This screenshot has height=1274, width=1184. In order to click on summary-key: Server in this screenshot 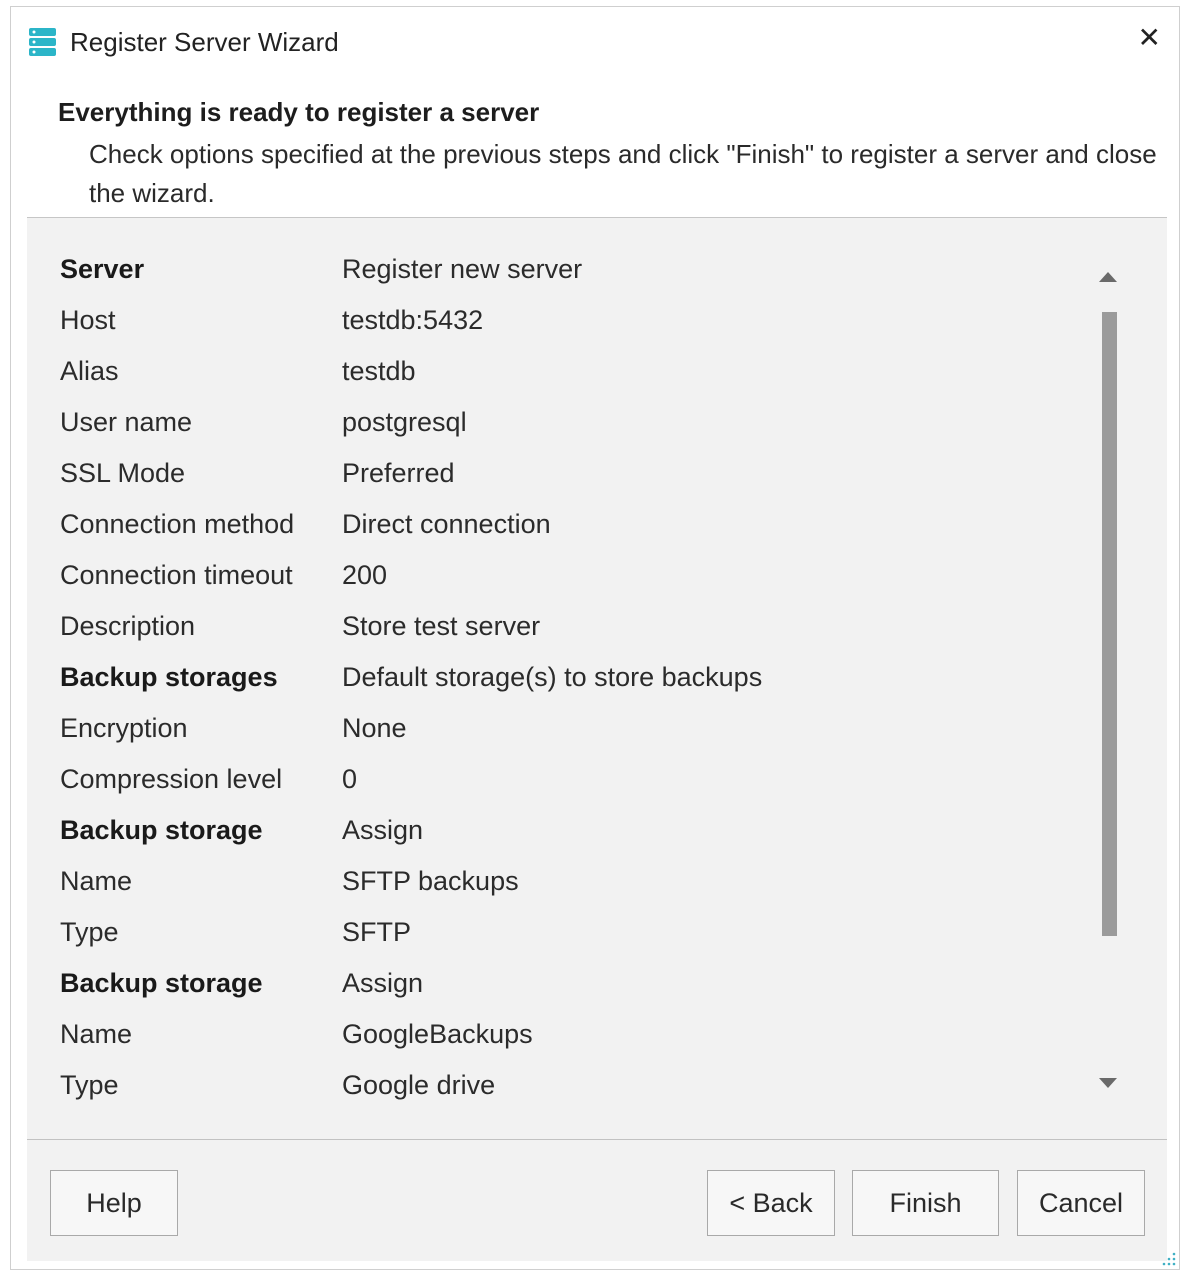, I will do `click(102, 269)`.